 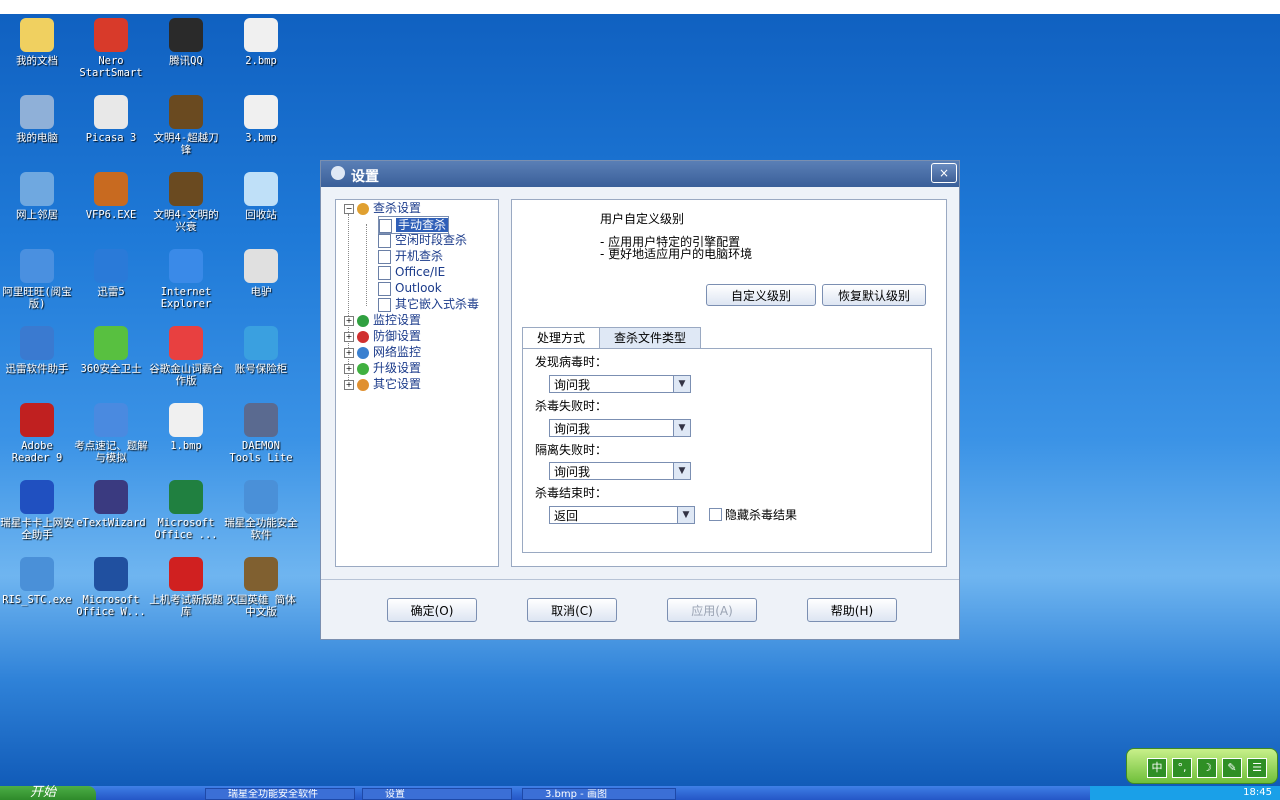 I want to click on desktop-icon: 灭国英雄 简体中文版, so click(x=261, y=587).